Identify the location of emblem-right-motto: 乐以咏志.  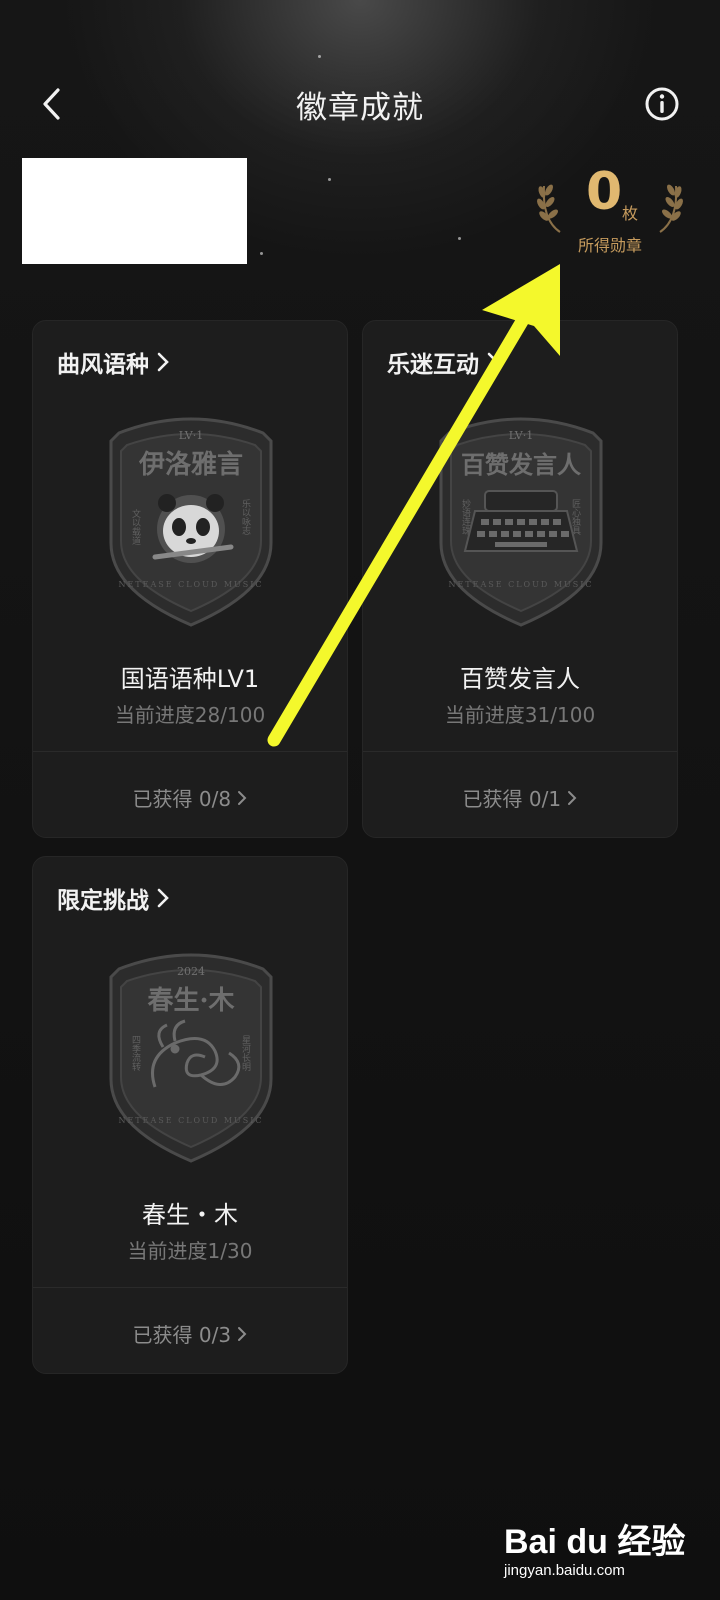
(245, 516).